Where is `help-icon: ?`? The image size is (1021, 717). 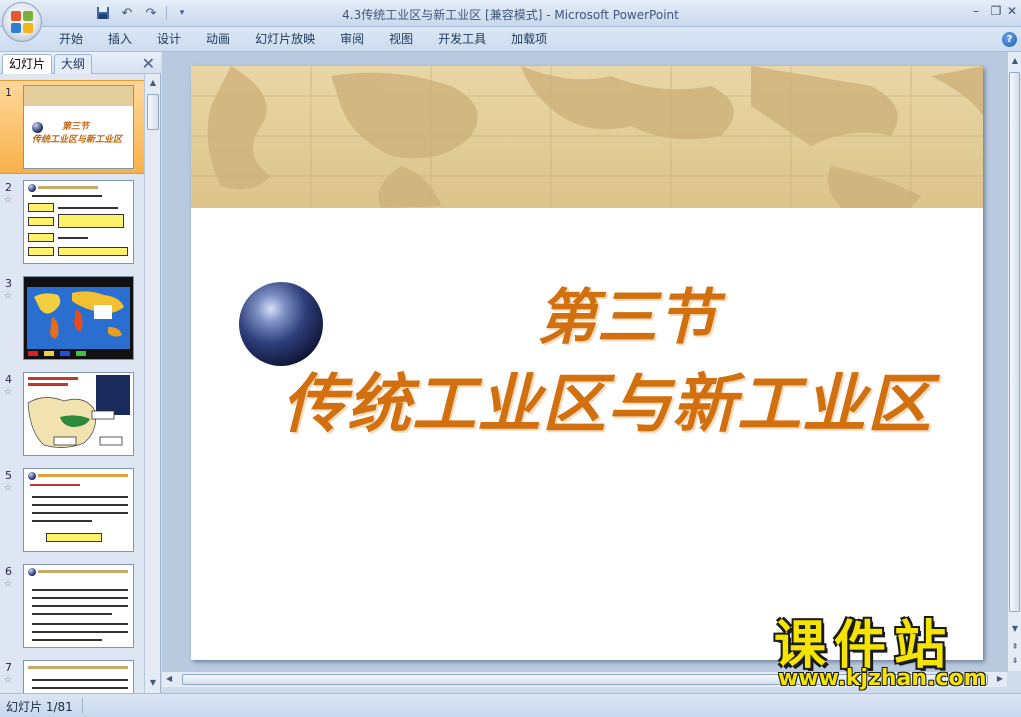 help-icon: ? is located at coordinates (1009, 39).